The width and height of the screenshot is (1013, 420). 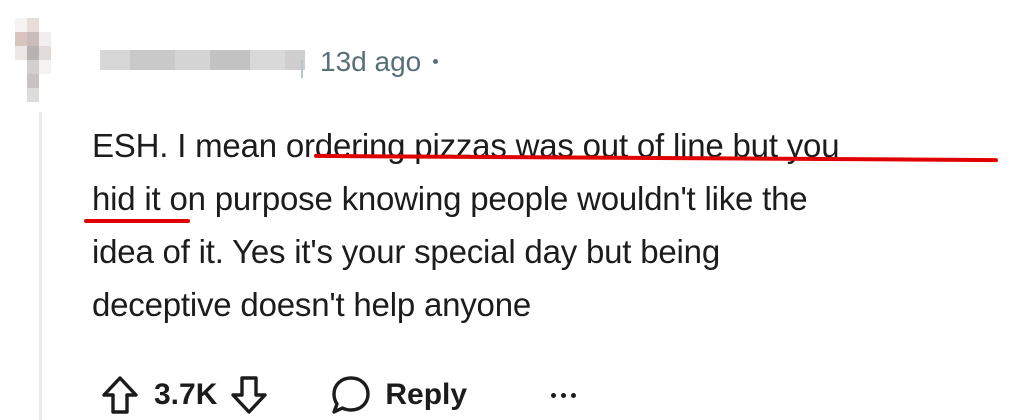 I want to click on annotation-underline, so click(x=137, y=221).